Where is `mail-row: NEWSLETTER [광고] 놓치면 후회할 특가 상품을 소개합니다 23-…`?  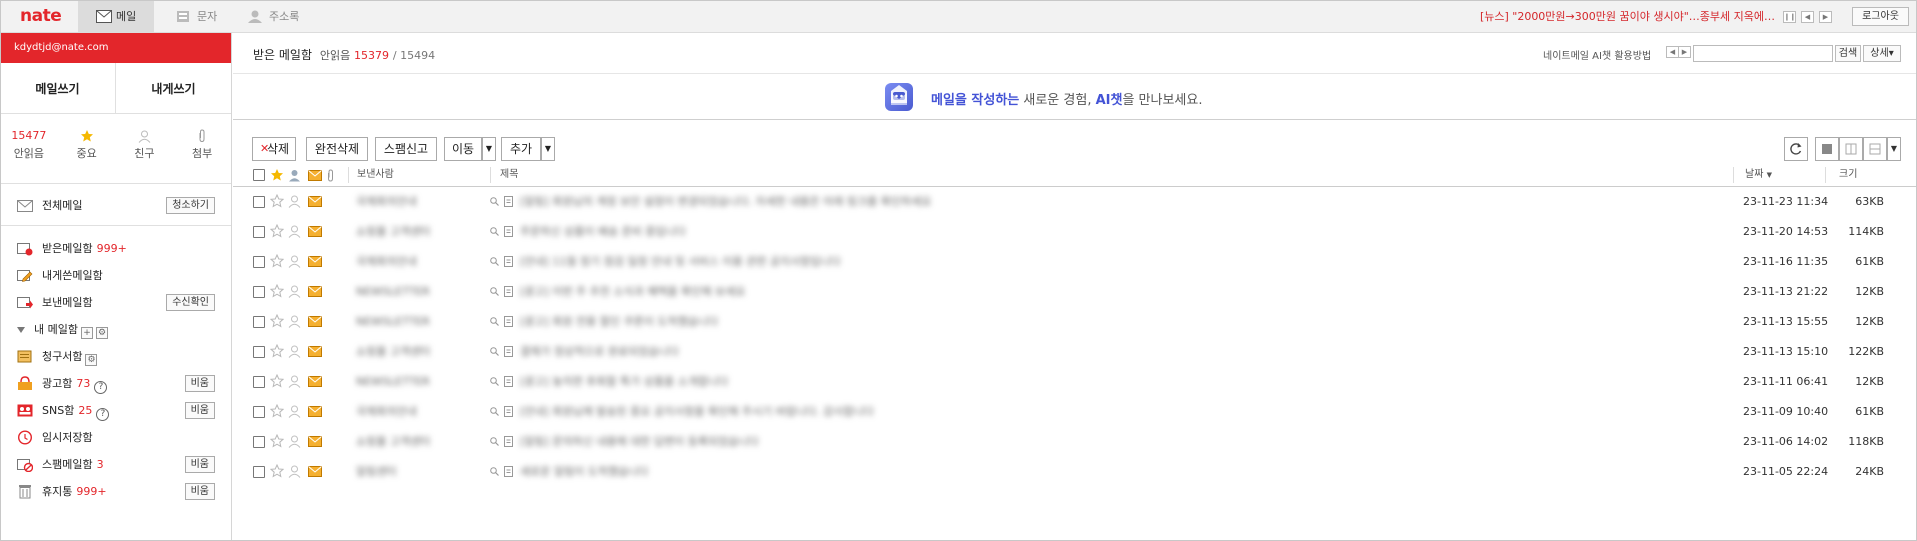 mail-row: NEWSLETTER [광고] 놓치면 후회할 특가 상품을 소개합니다 23-… is located at coordinates (1075, 382).